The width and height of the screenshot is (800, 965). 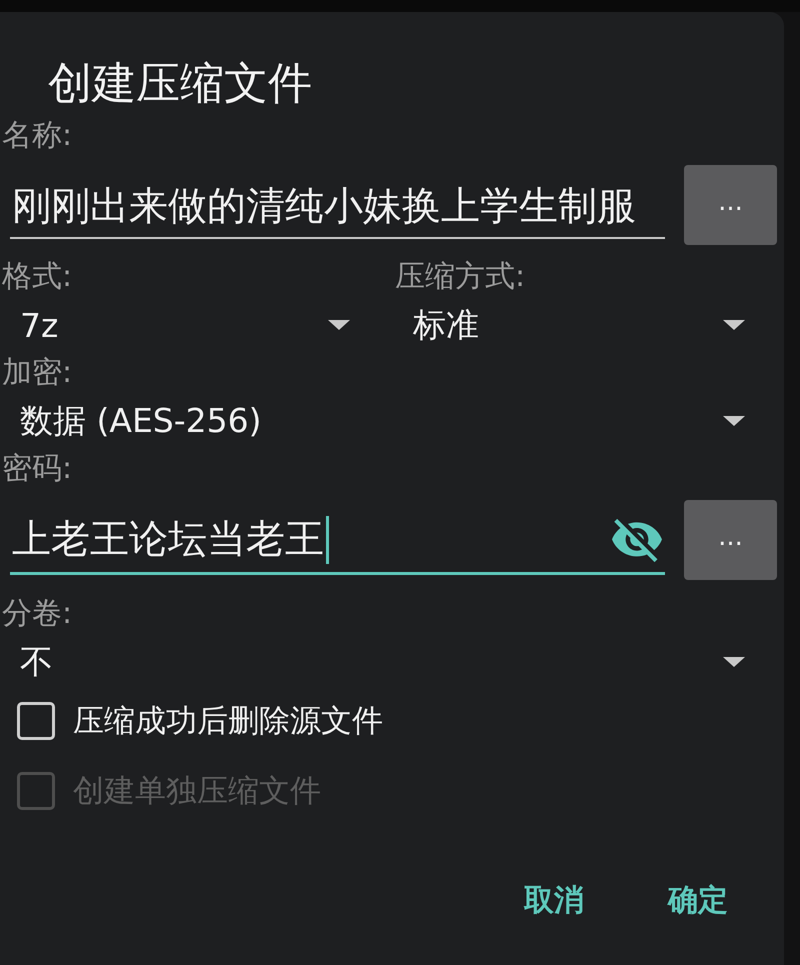 What do you see at coordinates (197, 791) in the screenshot?
I see `checkbox-label: 创建单独压缩文件` at bounding box center [197, 791].